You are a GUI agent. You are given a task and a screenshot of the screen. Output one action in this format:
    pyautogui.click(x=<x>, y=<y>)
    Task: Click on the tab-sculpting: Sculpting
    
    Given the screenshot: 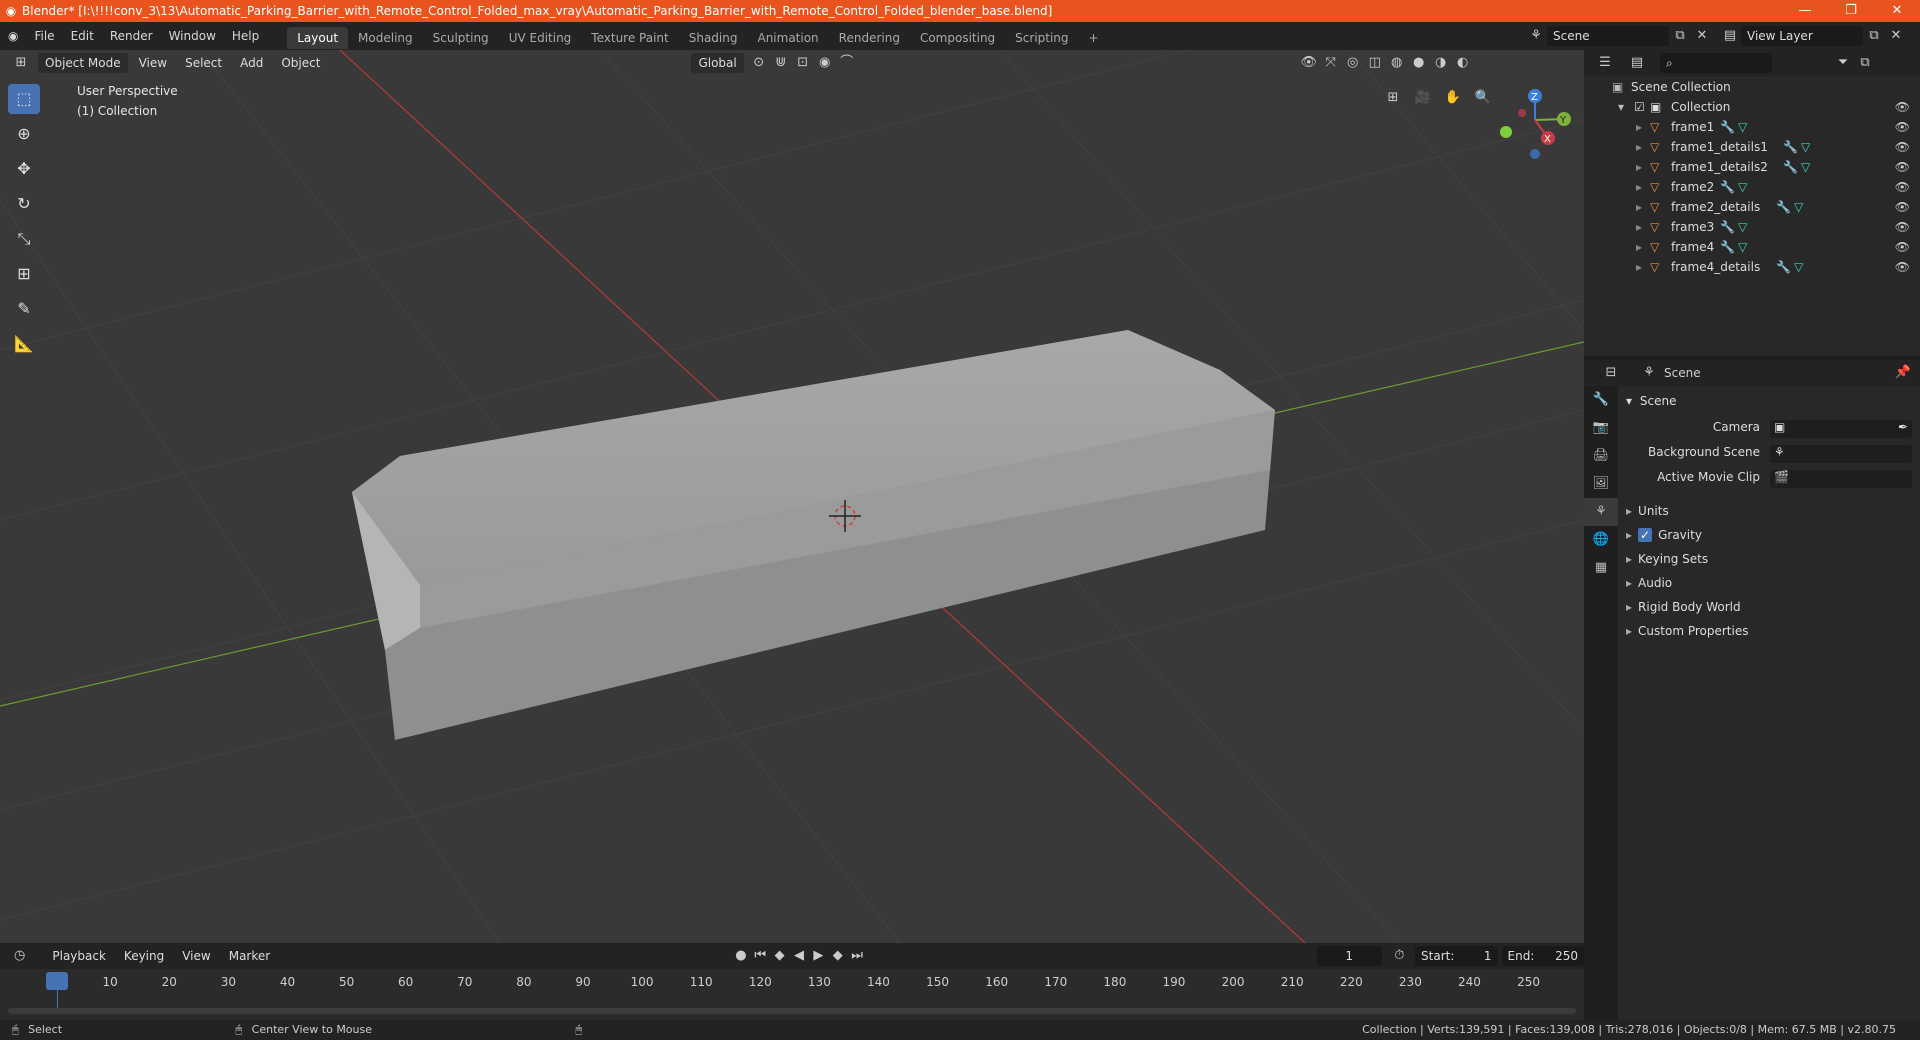 What is the action you would take?
    pyautogui.click(x=461, y=38)
    